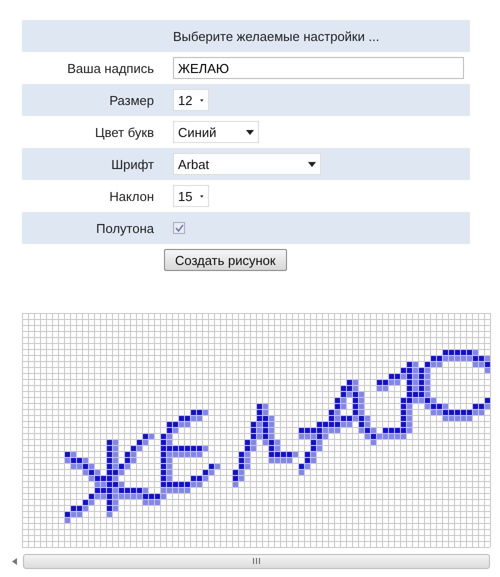  I want to click on dropdown: 12, so click(191, 100).